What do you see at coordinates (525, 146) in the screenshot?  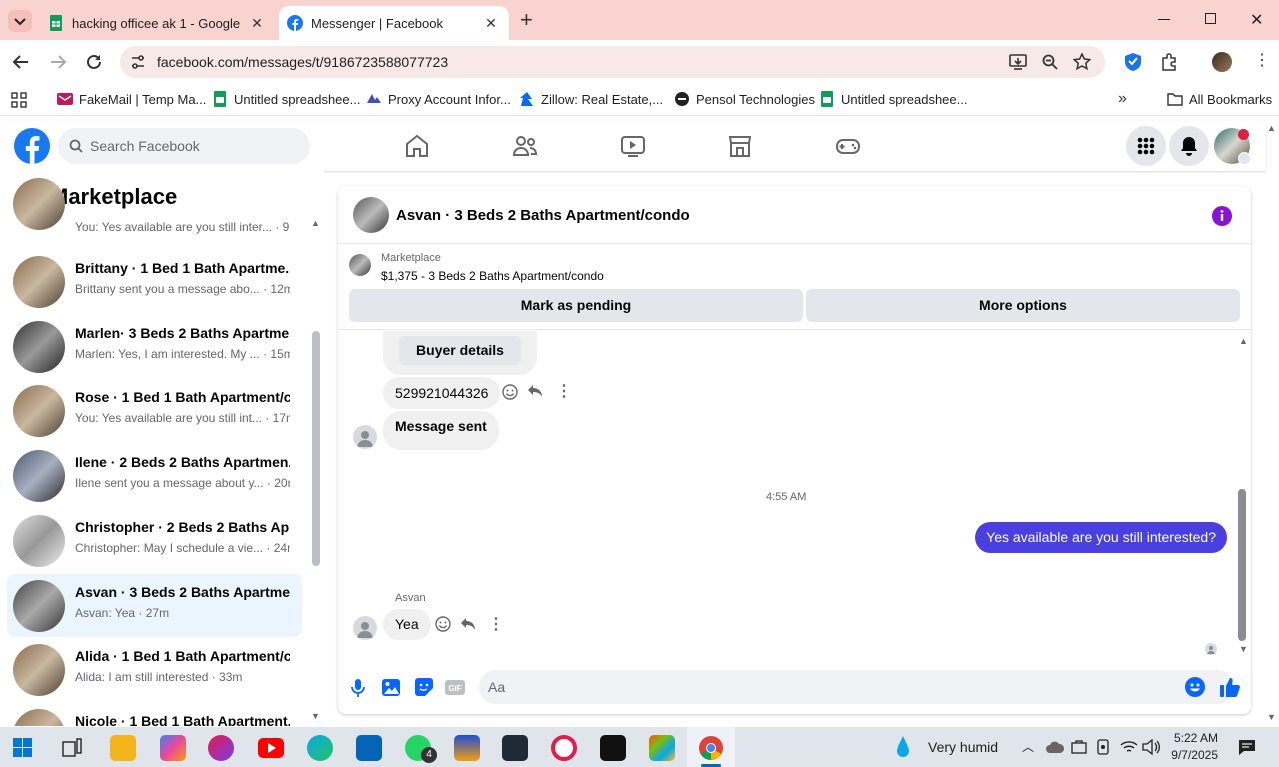 I see `friends-icon` at bounding box center [525, 146].